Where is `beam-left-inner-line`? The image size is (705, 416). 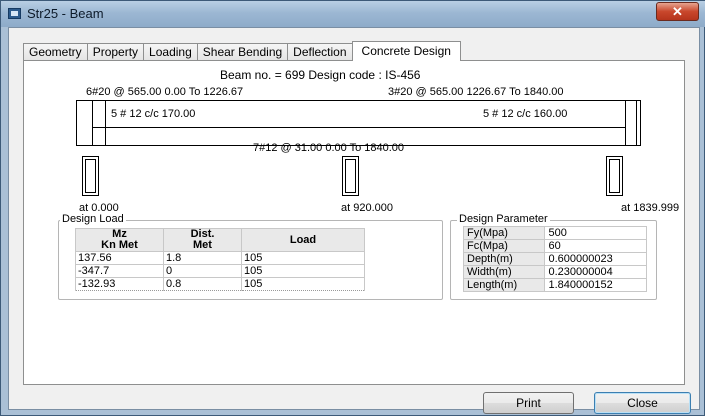
beam-left-inner-line is located at coordinates (92, 123).